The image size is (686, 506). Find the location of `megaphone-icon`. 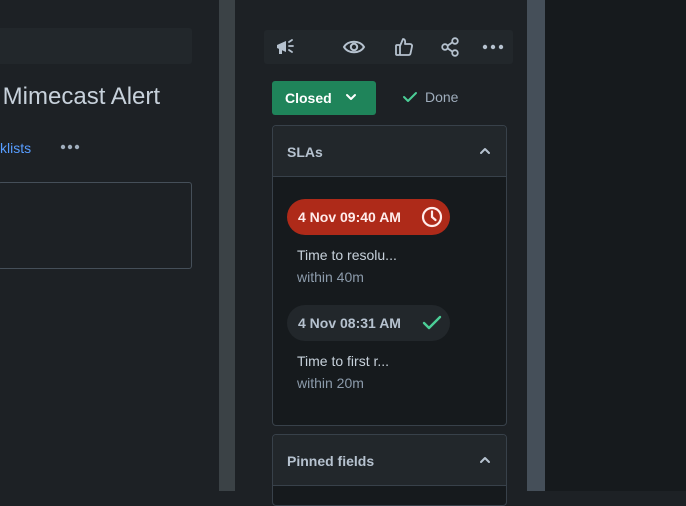

megaphone-icon is located at coordinates (285, 46).